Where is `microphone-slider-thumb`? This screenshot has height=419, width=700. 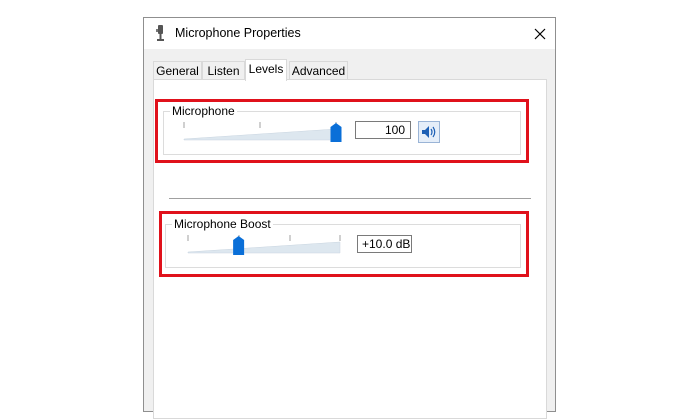 microphone-slider-thumb is located at coordinates (336, 132).